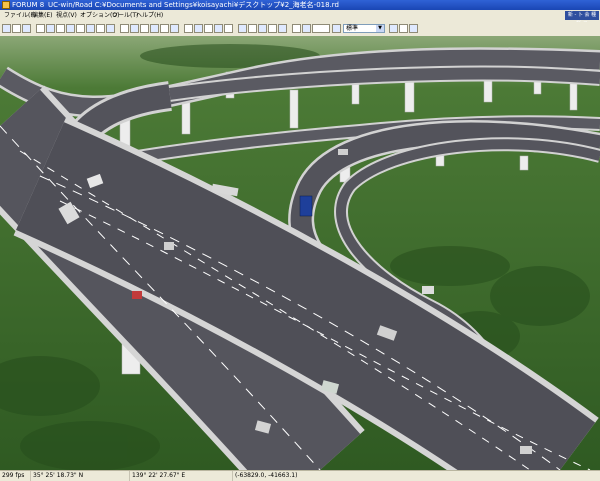  I want to click on snow-icon, so click(272, 28).